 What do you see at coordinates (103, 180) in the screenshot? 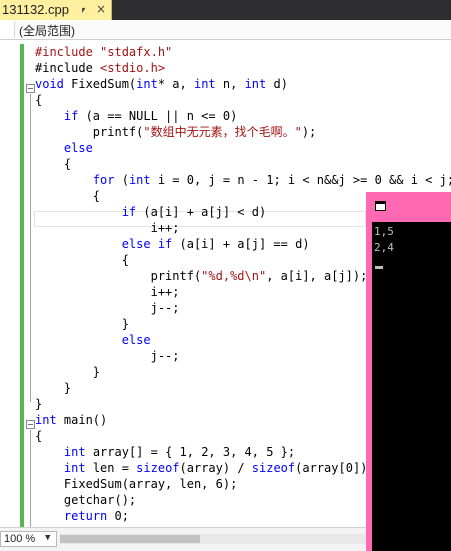
I see `keyword-token: for` at bounding box center [103, 180].